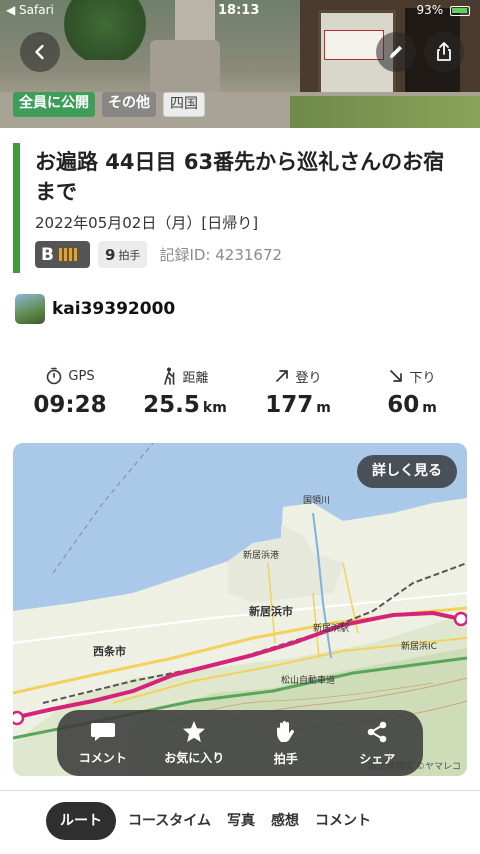 The image size is (480, 854). I want to click on battery-icon, so click(460, 10).